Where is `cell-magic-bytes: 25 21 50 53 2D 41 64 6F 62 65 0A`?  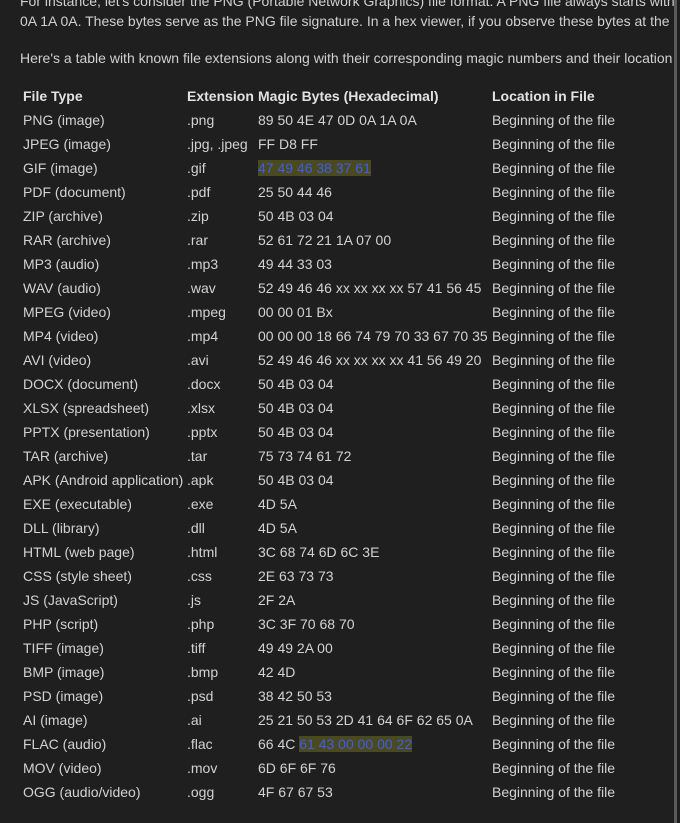
cell-magic-bytes: 25 21 50 53 2D 41 64 6F 62 65 0A is located at coordinates (372, 720).